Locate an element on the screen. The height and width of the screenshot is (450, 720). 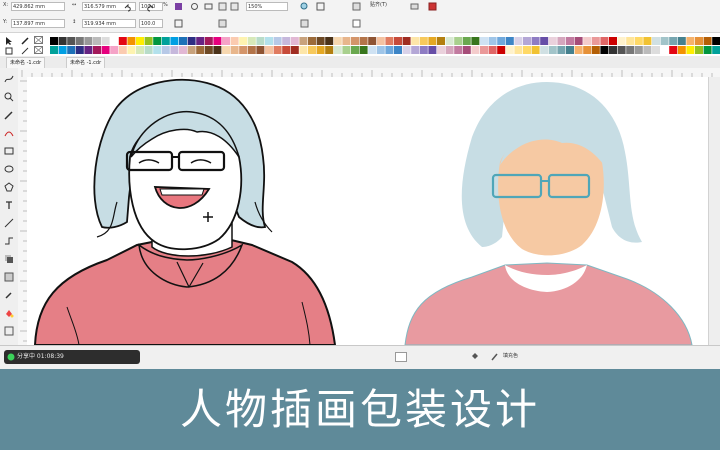
color-palette is located at coordinates (384, 45).